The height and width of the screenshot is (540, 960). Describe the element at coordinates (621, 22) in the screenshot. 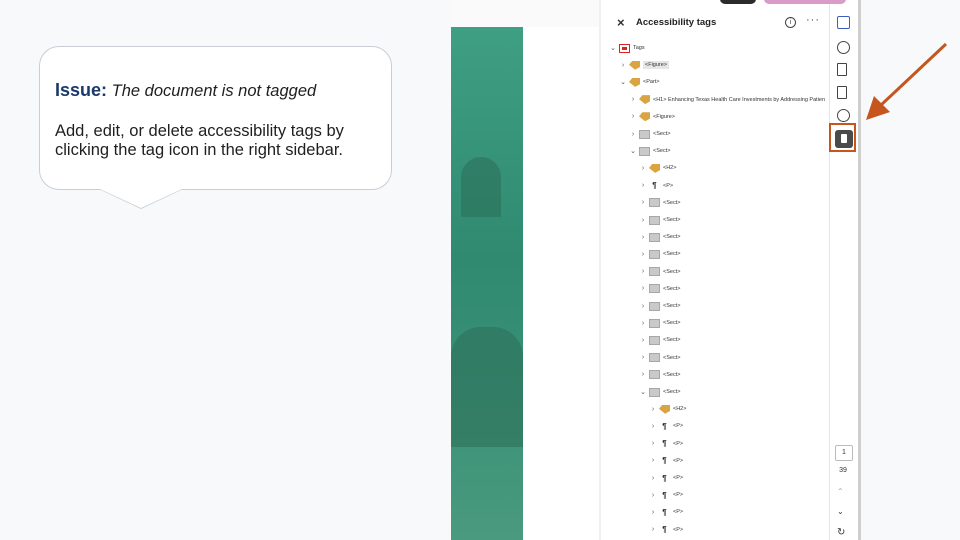

I see `close-icon: ×` at that location.